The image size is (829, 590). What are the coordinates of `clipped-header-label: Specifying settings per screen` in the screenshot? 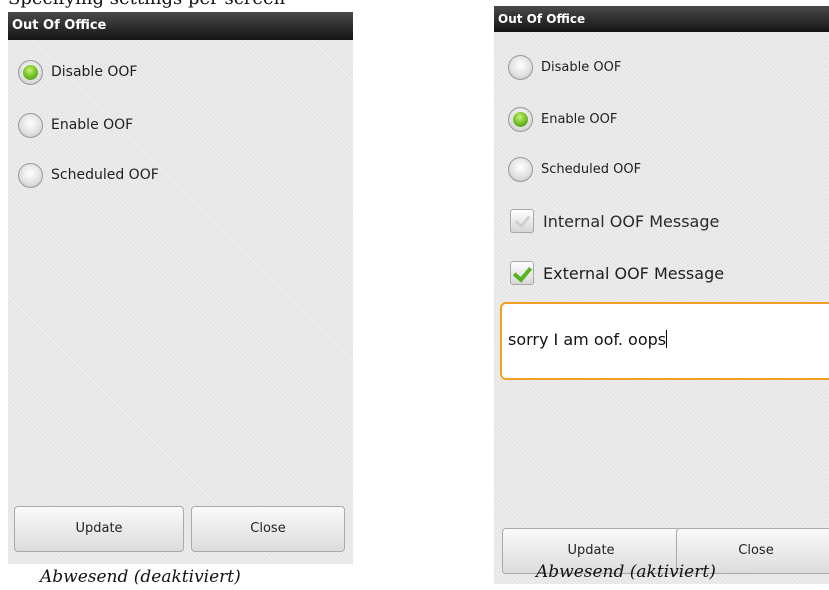 It's located at (146, 4).